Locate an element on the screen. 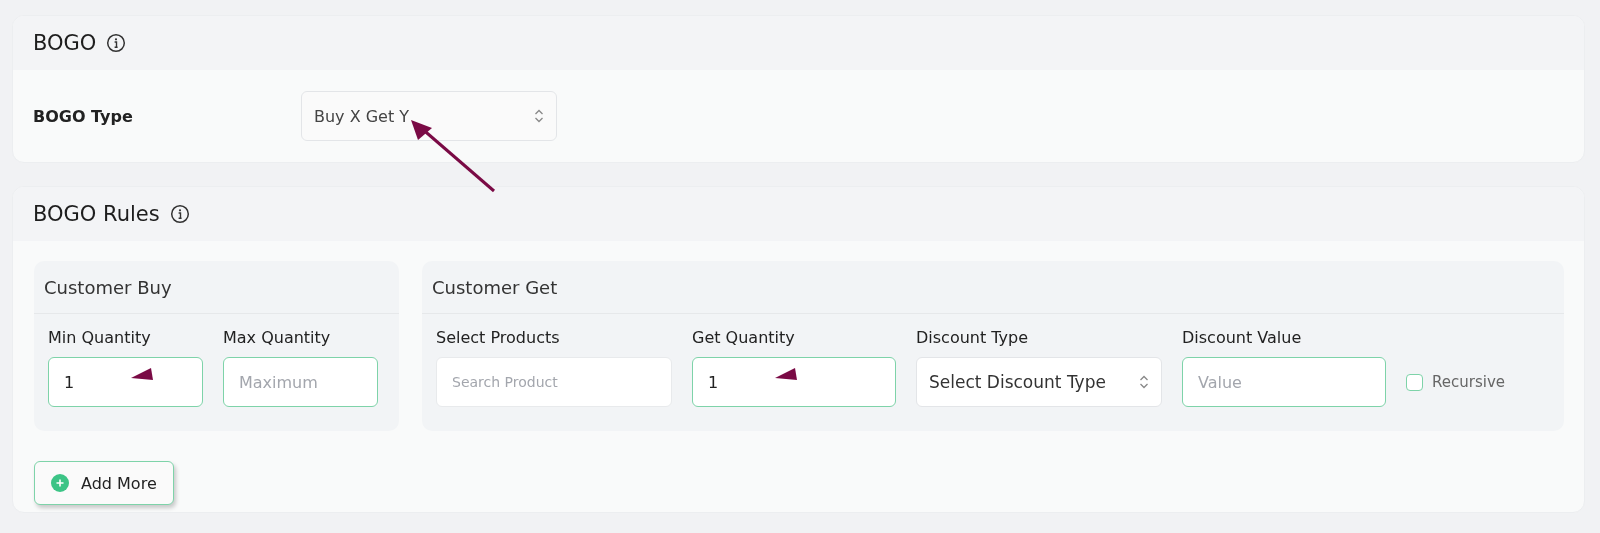  discount-type-select: Select Discount Type is located at coordinates (1039, 382).